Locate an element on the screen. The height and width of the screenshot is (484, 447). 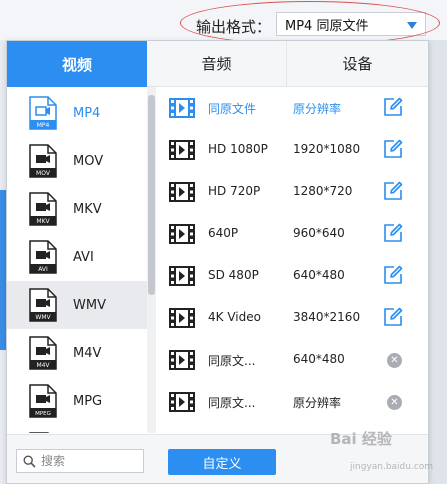
preset-row: SD 480P 640*480 is located at coordinates (292, 276).